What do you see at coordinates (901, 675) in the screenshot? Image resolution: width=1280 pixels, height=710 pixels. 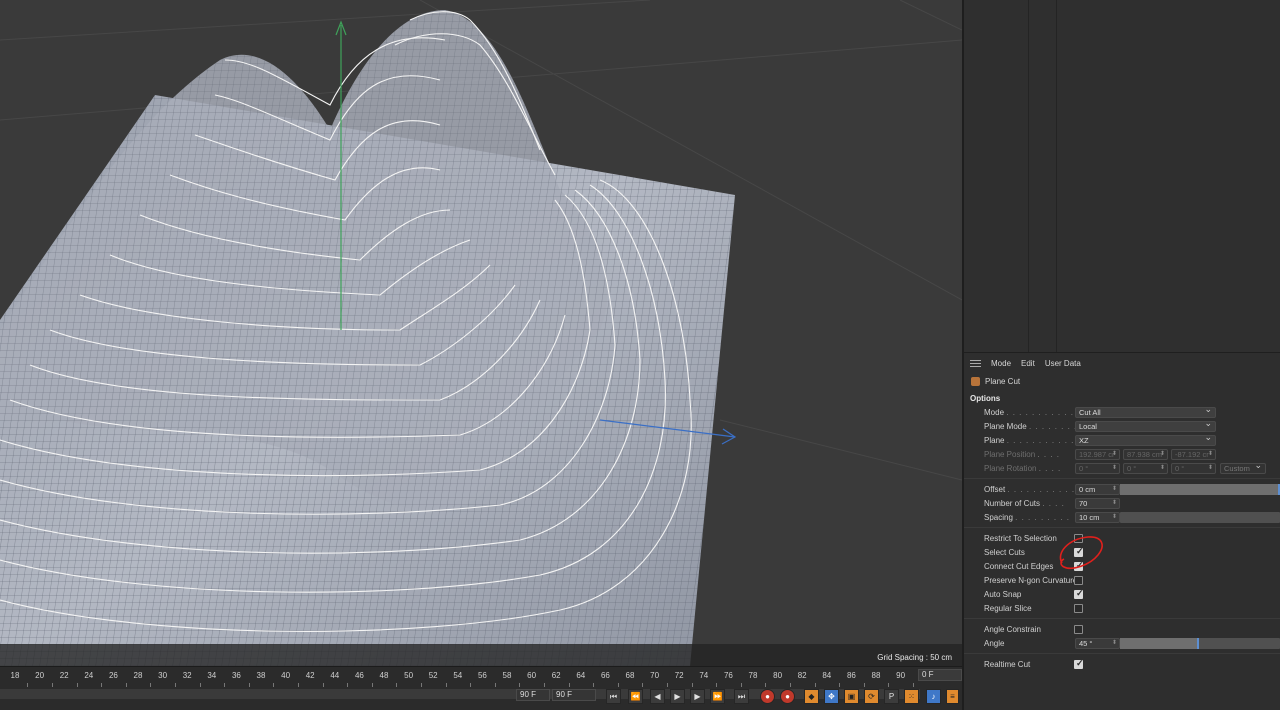 I see `timeline-tick-label: 90` at bounding box center [901, 675].